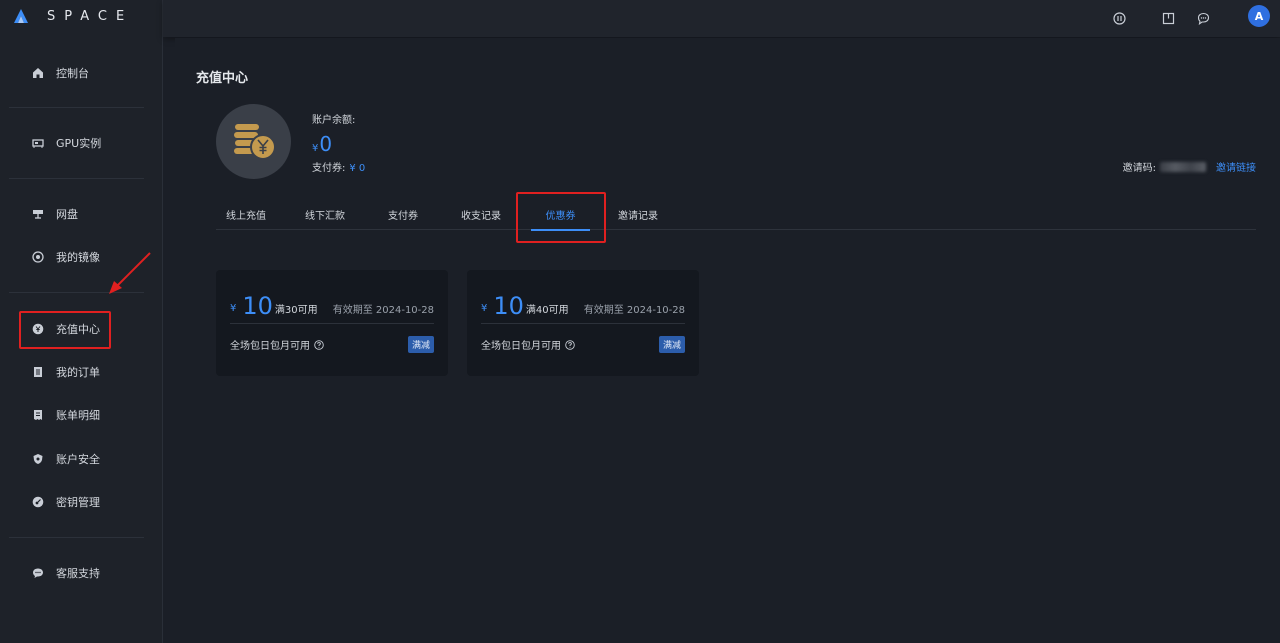 This screenshot has height=643, width=1280. I want to click on sidebar-item-account-security: 账户安全, so click(81, 459).